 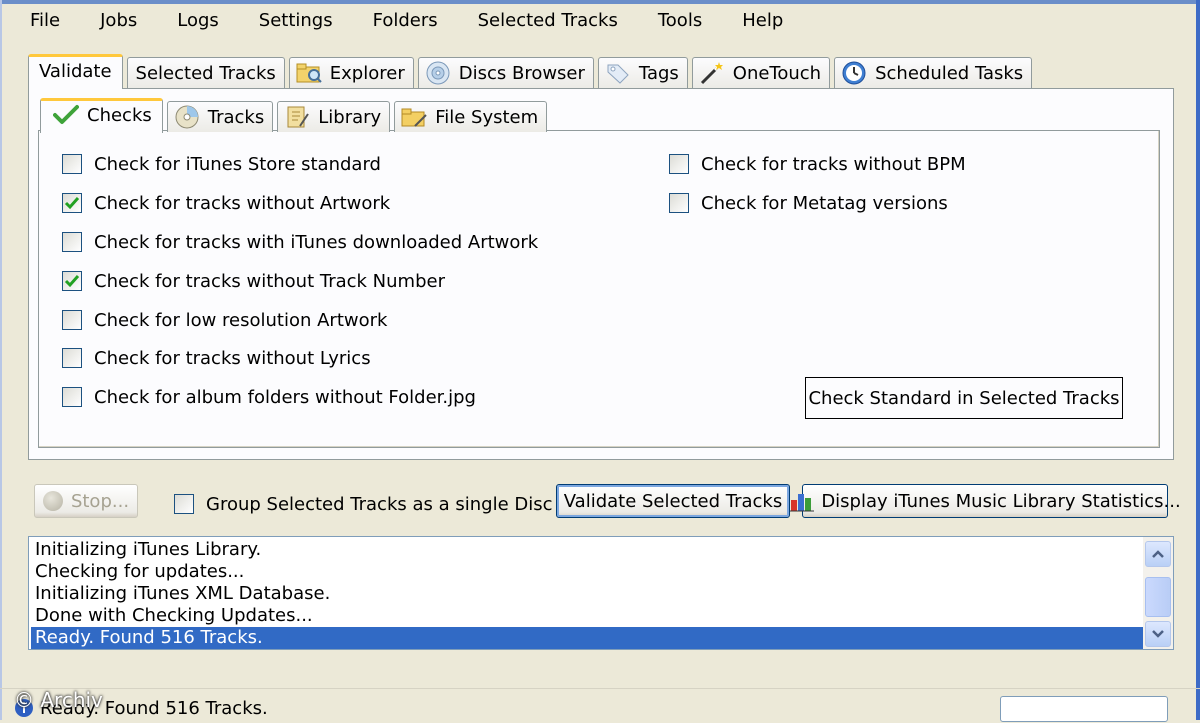 I want to click on window-top-border, so click(x=600, y=2).